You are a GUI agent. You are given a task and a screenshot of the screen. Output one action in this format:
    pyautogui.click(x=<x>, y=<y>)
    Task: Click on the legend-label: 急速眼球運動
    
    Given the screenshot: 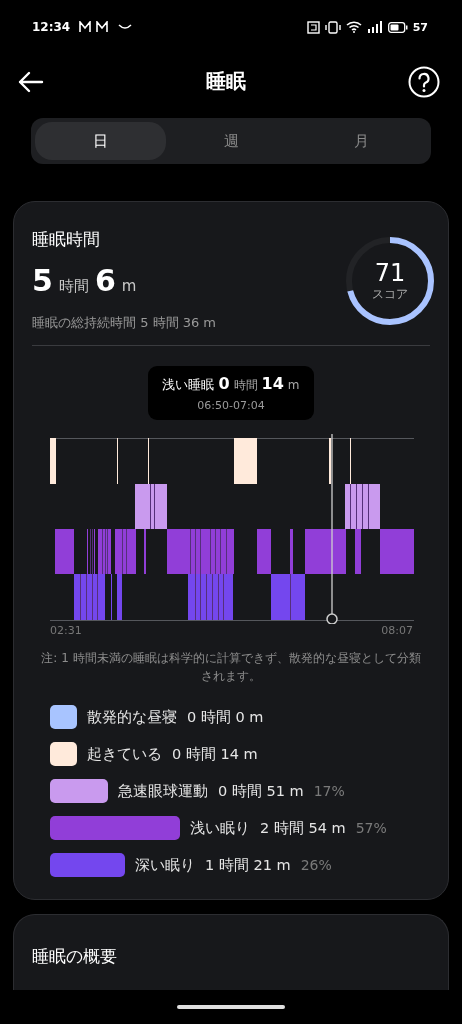 What is the action you would take?
    pyautogui.click(x=163, y=791)
    